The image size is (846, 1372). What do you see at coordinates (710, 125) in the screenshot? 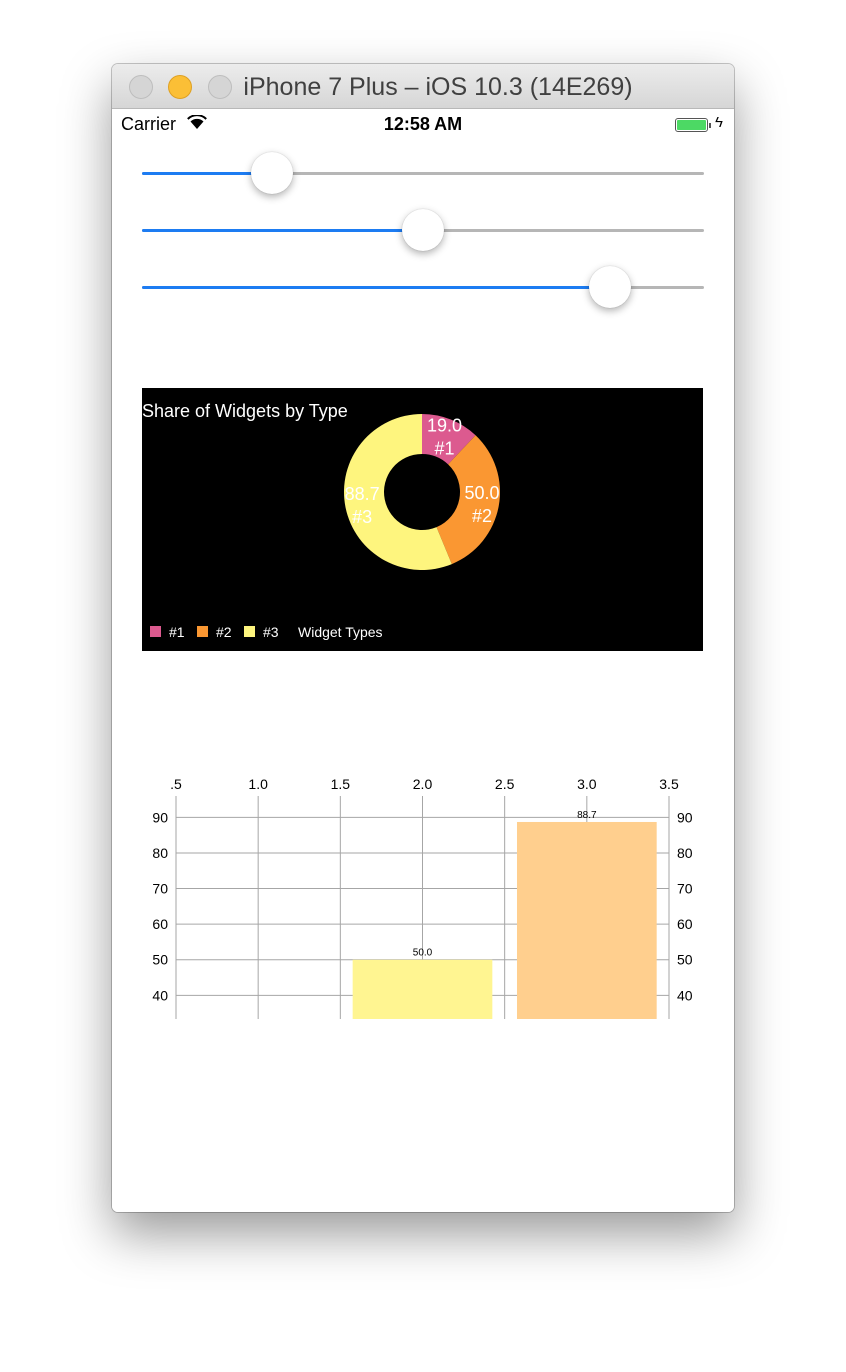
I see `battery-cap` at bounding box center [710, 125].